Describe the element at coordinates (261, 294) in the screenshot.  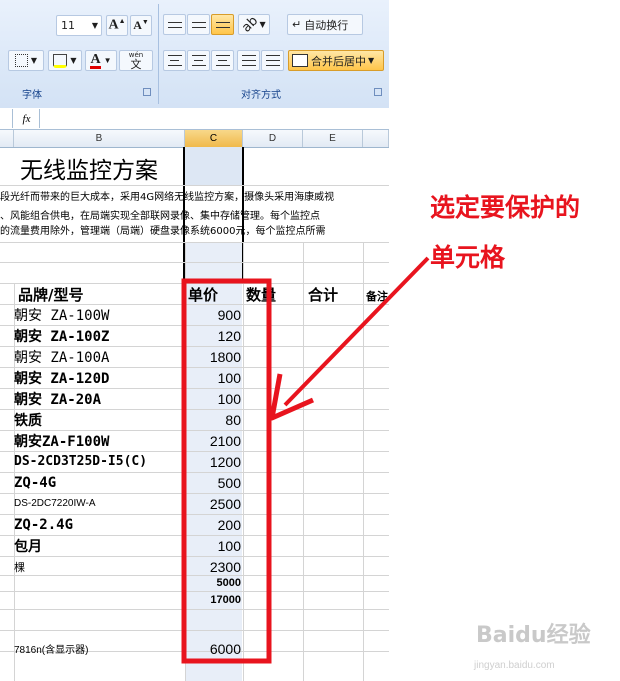
I see `header-qty: 数量` at that location.